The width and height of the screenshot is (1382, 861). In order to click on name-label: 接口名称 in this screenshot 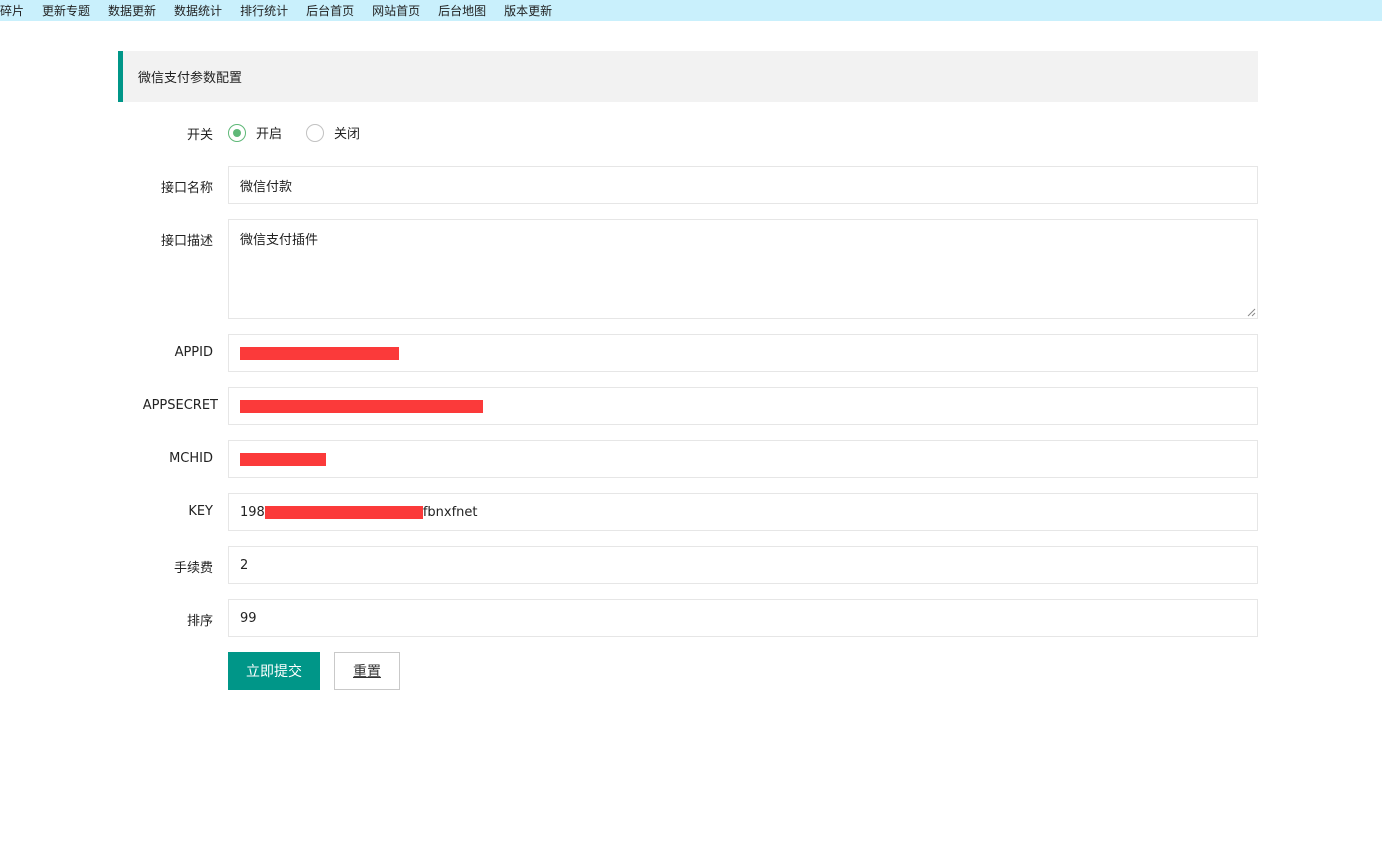, I will do `click(186, 188)`.